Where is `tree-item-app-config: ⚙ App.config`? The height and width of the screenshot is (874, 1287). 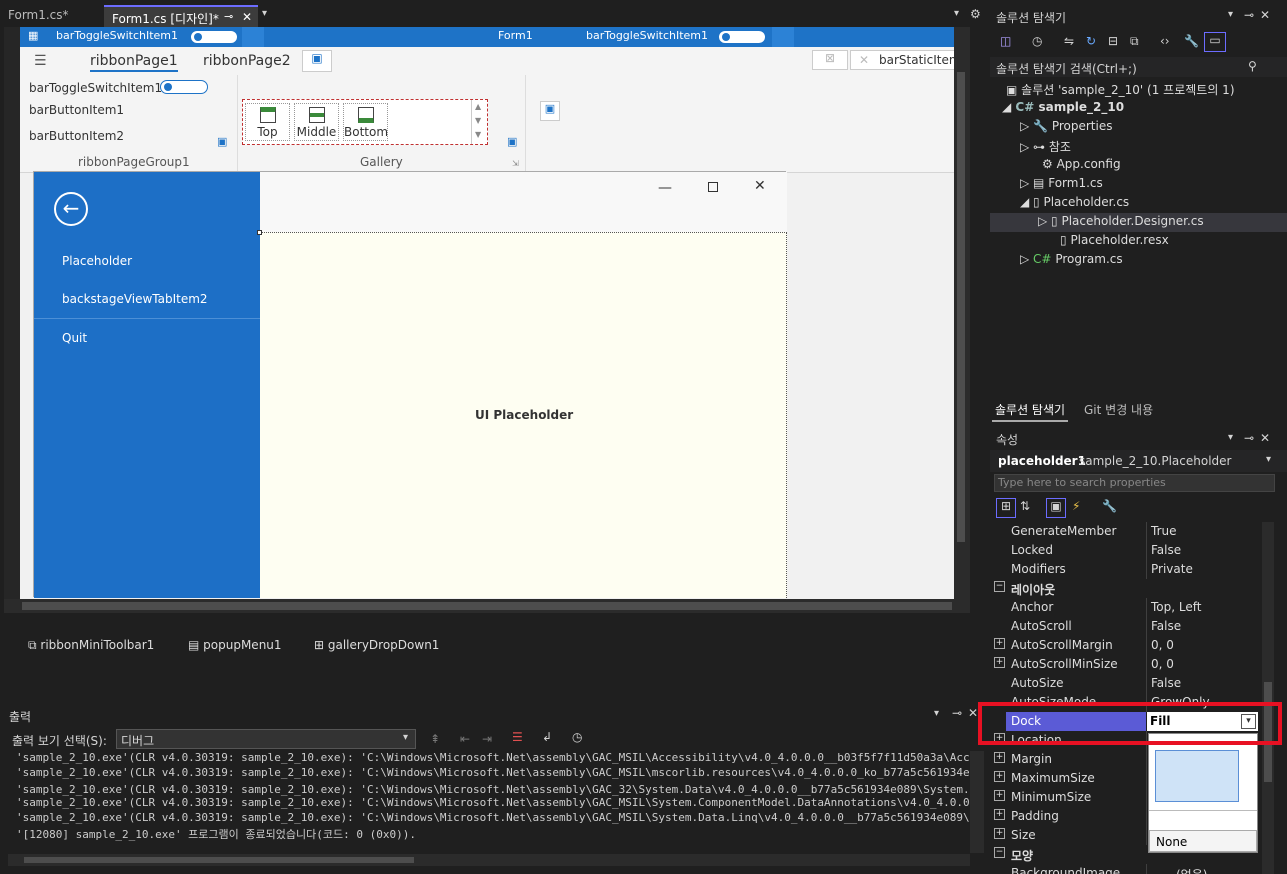
tree-item-app-config: ⚙ App.config is located at coordinates (1081, 164).